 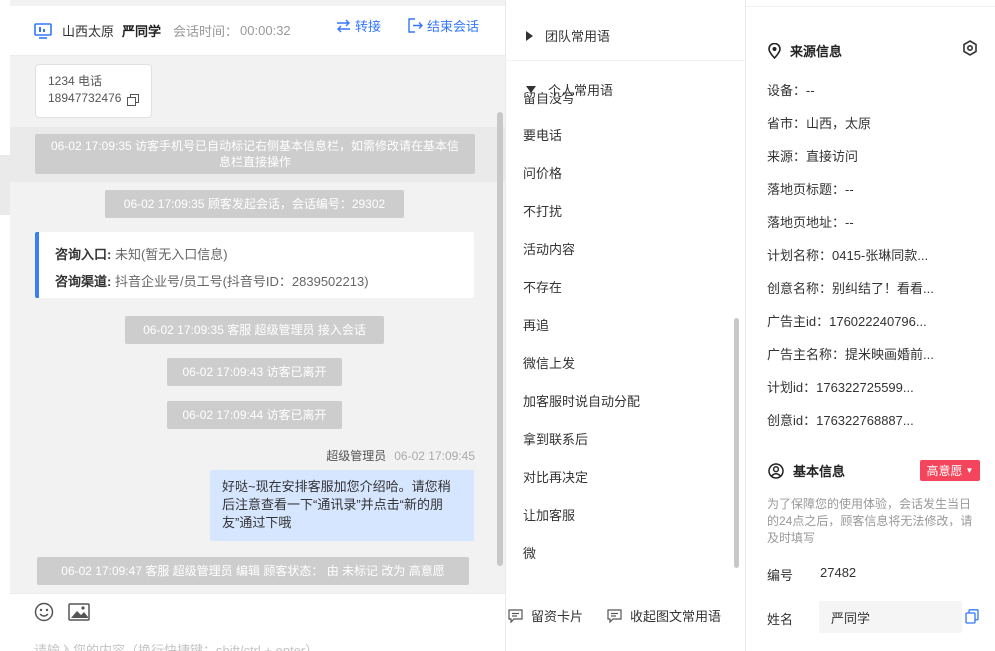 What do you see at coordinates (549, 248) in the screenshot?
I see `phrase-item: 活动内容` at bounding box center [549, 248].